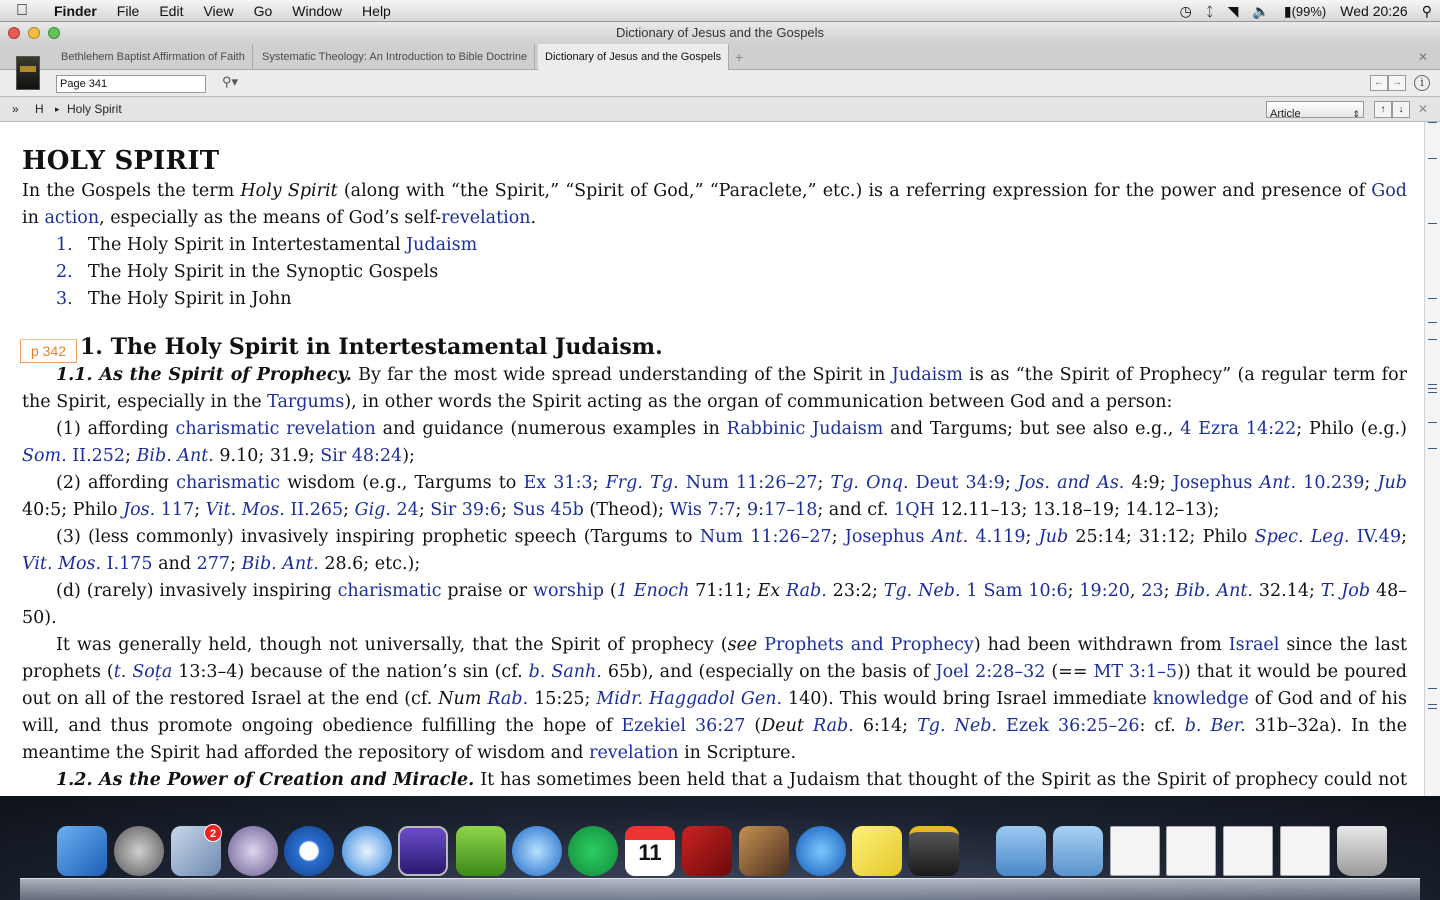 The width and height of the screenshot is (1440, 900). I want to click on time-machine-icon: ◷, so click(1186, 11).